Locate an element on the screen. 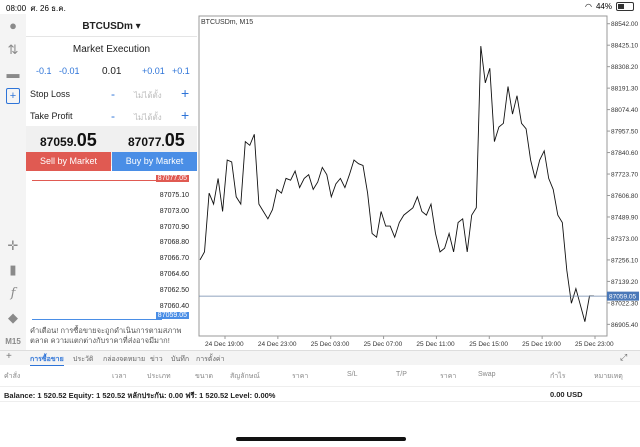 The image size is (640, 447). col-profit: กำไร is located at coordinates (558, 376).